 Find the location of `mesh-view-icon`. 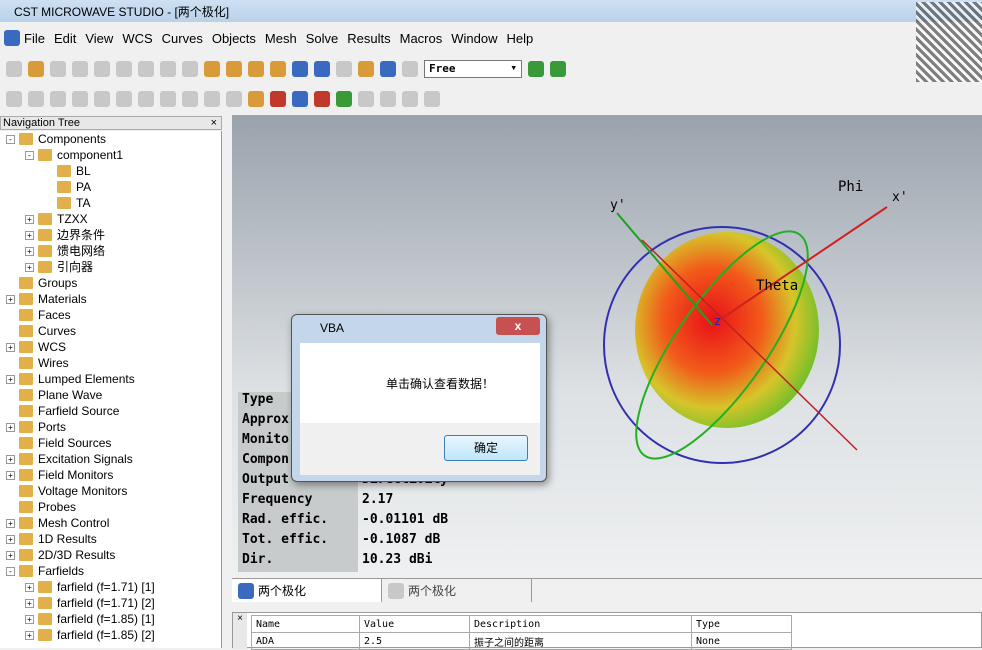

mesh-view-icon is located at coordinates (558, 69).